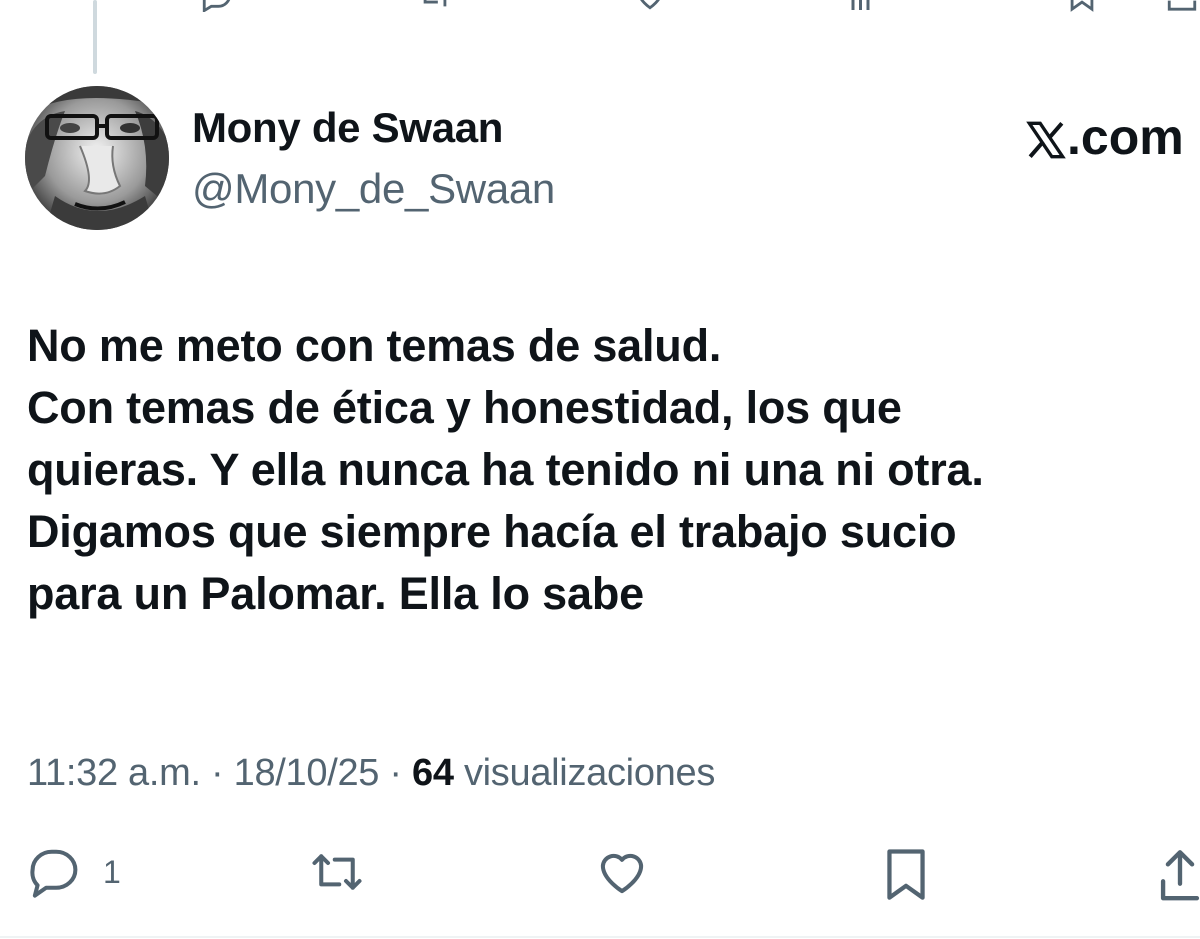 The image size is (1200, 939). I want to click on tweet-date: 18/10/25, so click(307, 773).